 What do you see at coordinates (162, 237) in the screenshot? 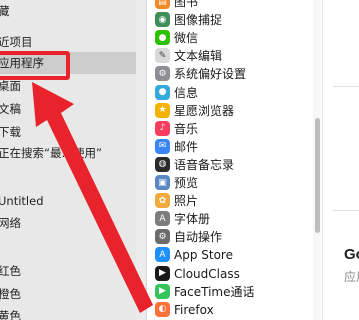
I see `automator-icon: ⚙` at bounding box center [162, 237].